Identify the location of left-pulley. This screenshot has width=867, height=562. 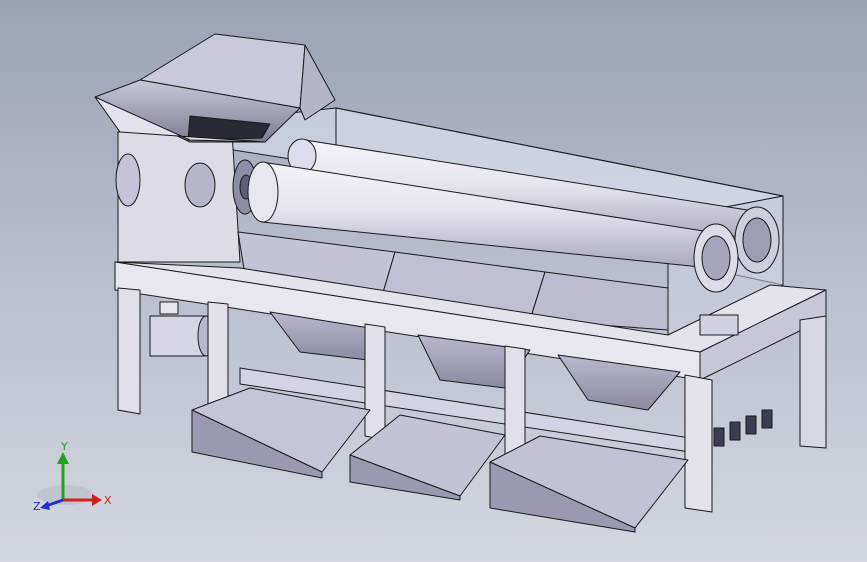
(128, 180).